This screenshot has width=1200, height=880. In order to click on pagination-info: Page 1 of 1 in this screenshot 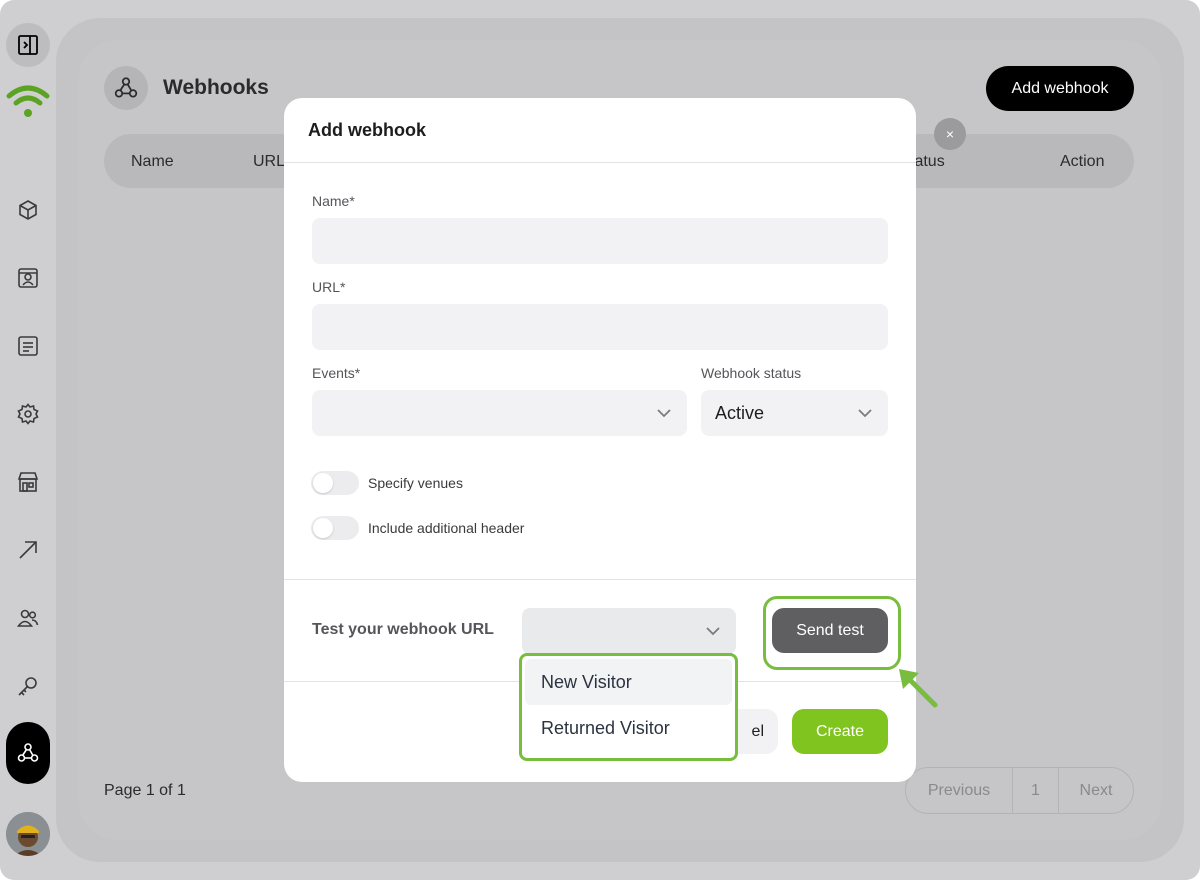, I will do `click(145, 790)`.